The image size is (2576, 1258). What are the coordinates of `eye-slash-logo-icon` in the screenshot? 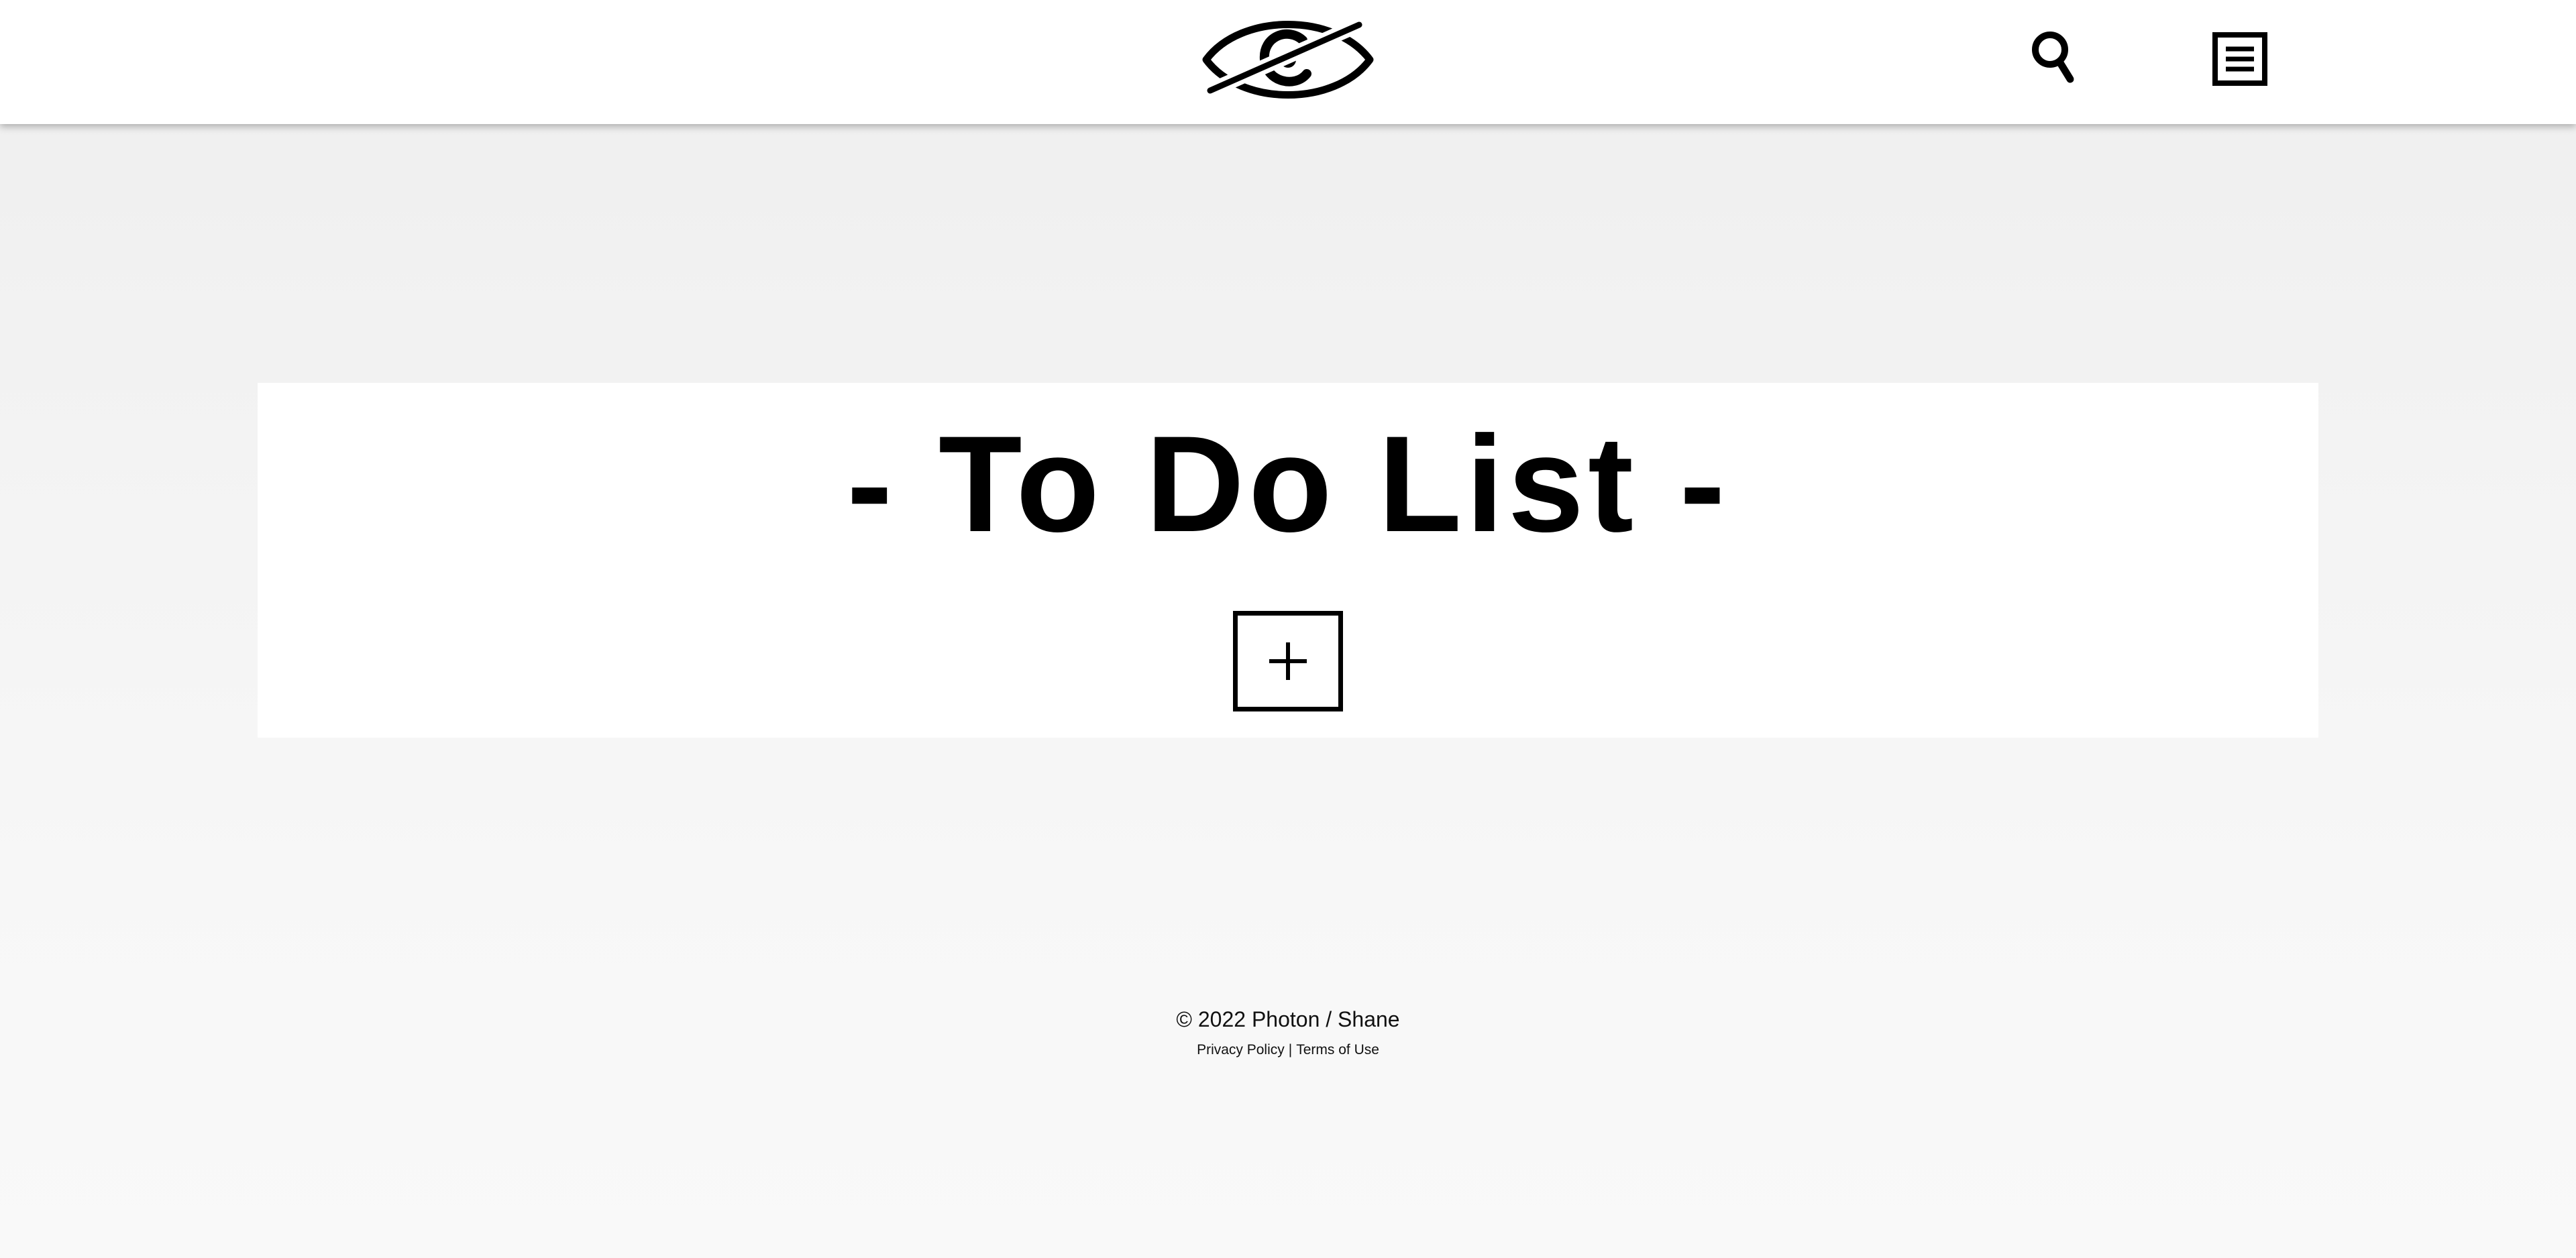 It's located at (1288, 59).